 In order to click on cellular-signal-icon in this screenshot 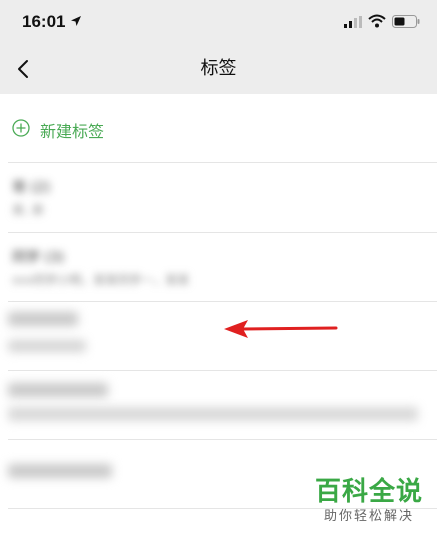, I will do `click(353, 22)`.